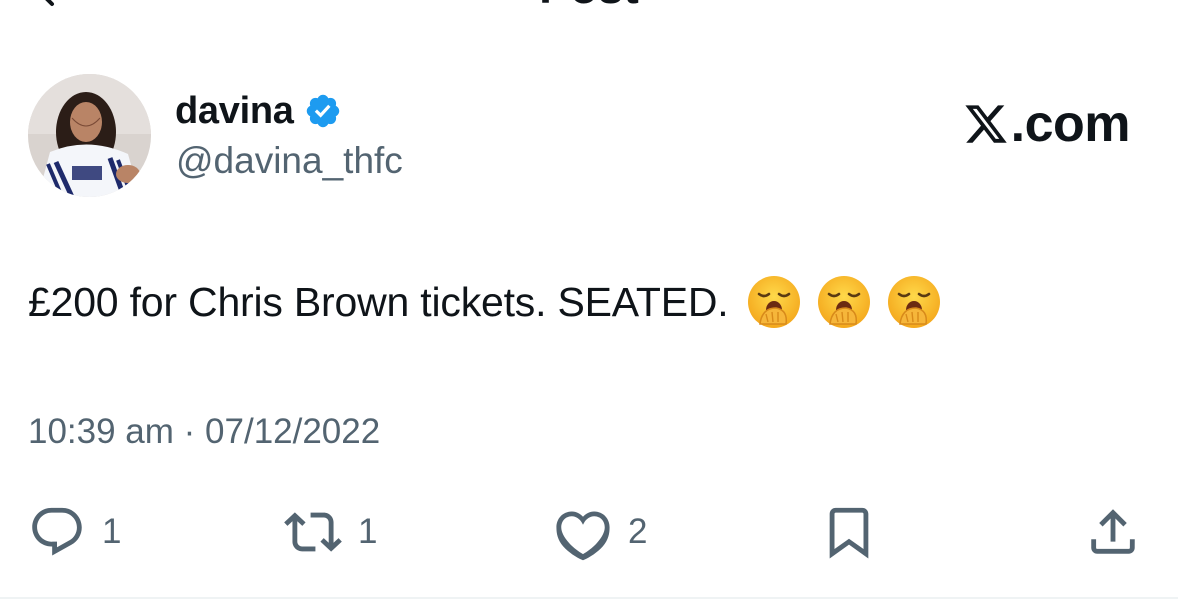  I want to click on repost-count: 1, so click(368, 531).